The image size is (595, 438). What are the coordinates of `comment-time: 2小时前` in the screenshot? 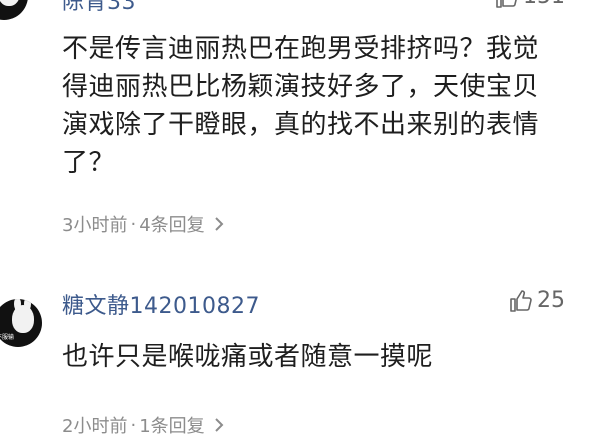 It's located at (95, 426).